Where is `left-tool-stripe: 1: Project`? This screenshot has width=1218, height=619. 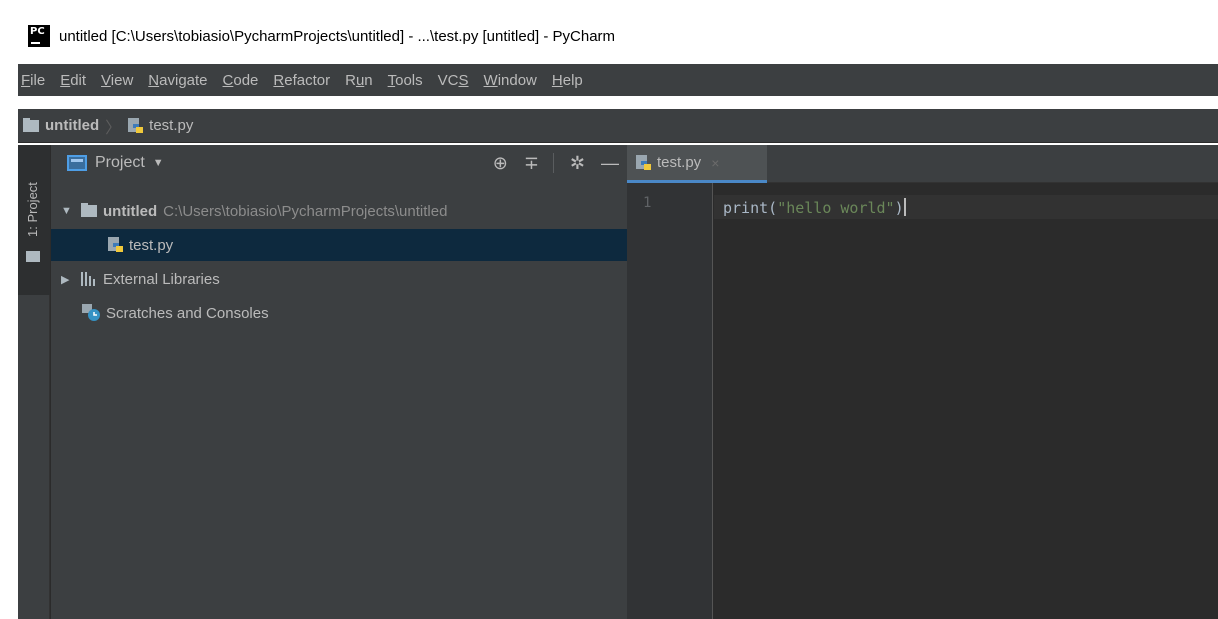 left-tool-stripe: 1: Project is located at coordinates (34, 382).